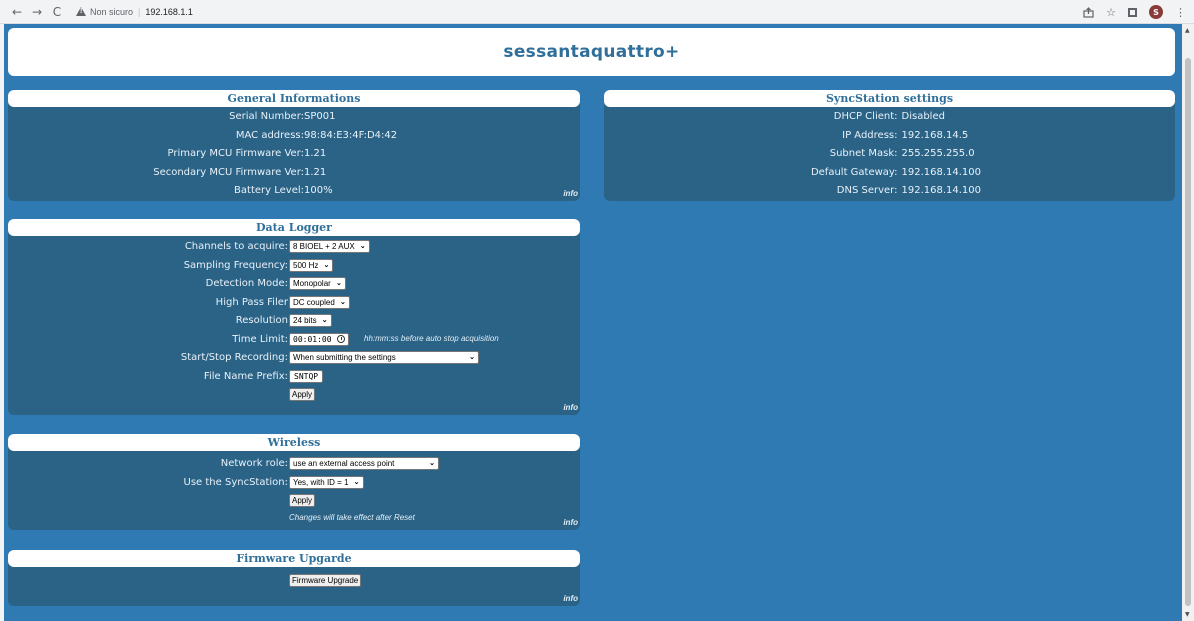  Describe the element at coordinates (17, 12) in the screenshot. I see `back-icon: ←` at that location.